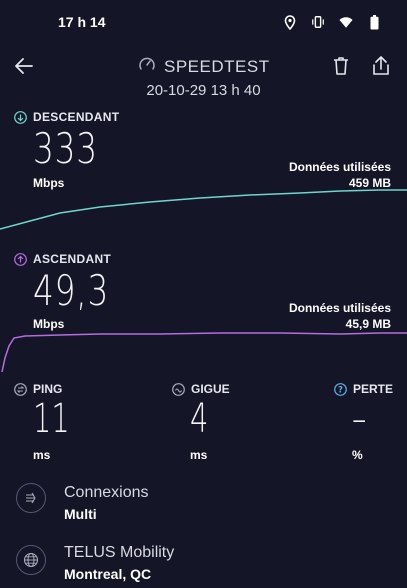  Describe the element at coordinates (147, 66) in the screenshot. I see `speedometer-icon` at that location.